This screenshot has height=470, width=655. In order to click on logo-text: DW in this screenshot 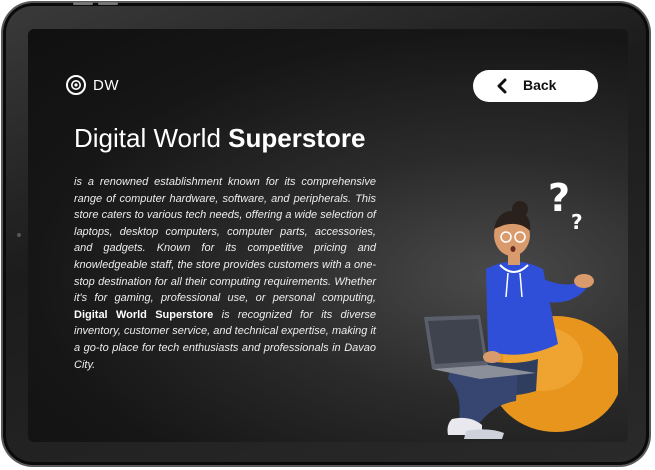, I will do `click(106, 85)`.